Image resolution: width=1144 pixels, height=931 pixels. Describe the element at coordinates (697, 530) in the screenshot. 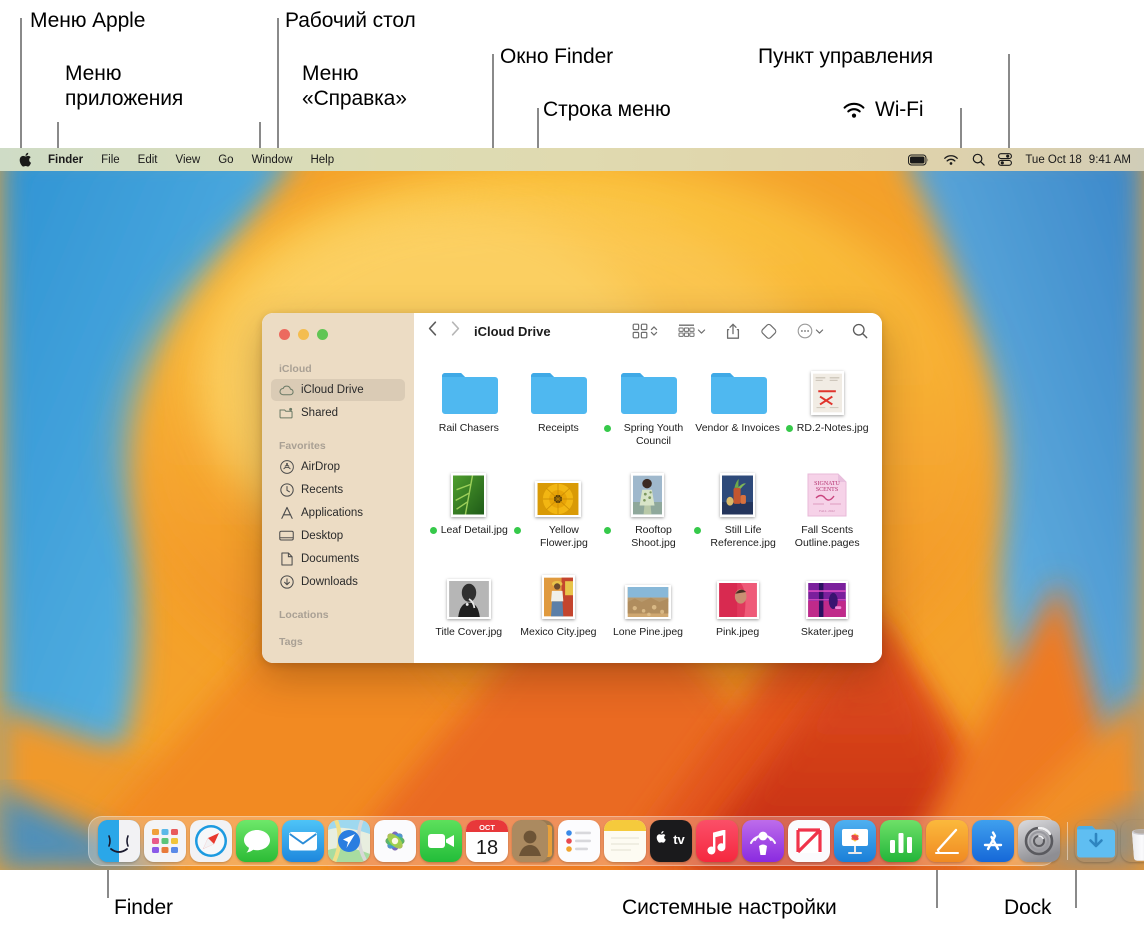

I see `sync-badge-icon` at that location.